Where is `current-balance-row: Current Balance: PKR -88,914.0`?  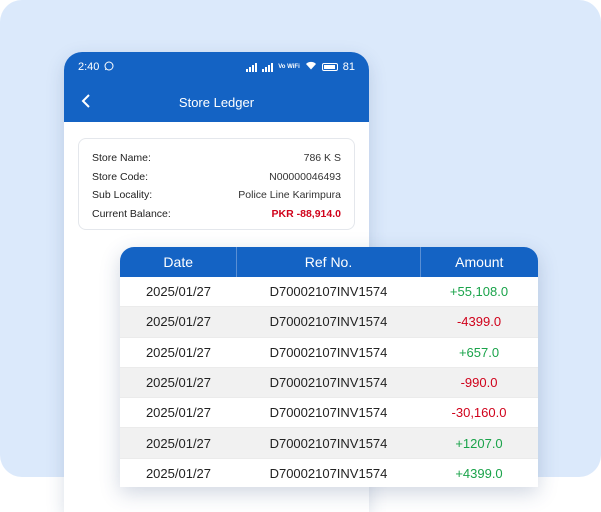 current-balance-row: Current Balance: PKR -88,914.0 is located at coordinates (216, 214).